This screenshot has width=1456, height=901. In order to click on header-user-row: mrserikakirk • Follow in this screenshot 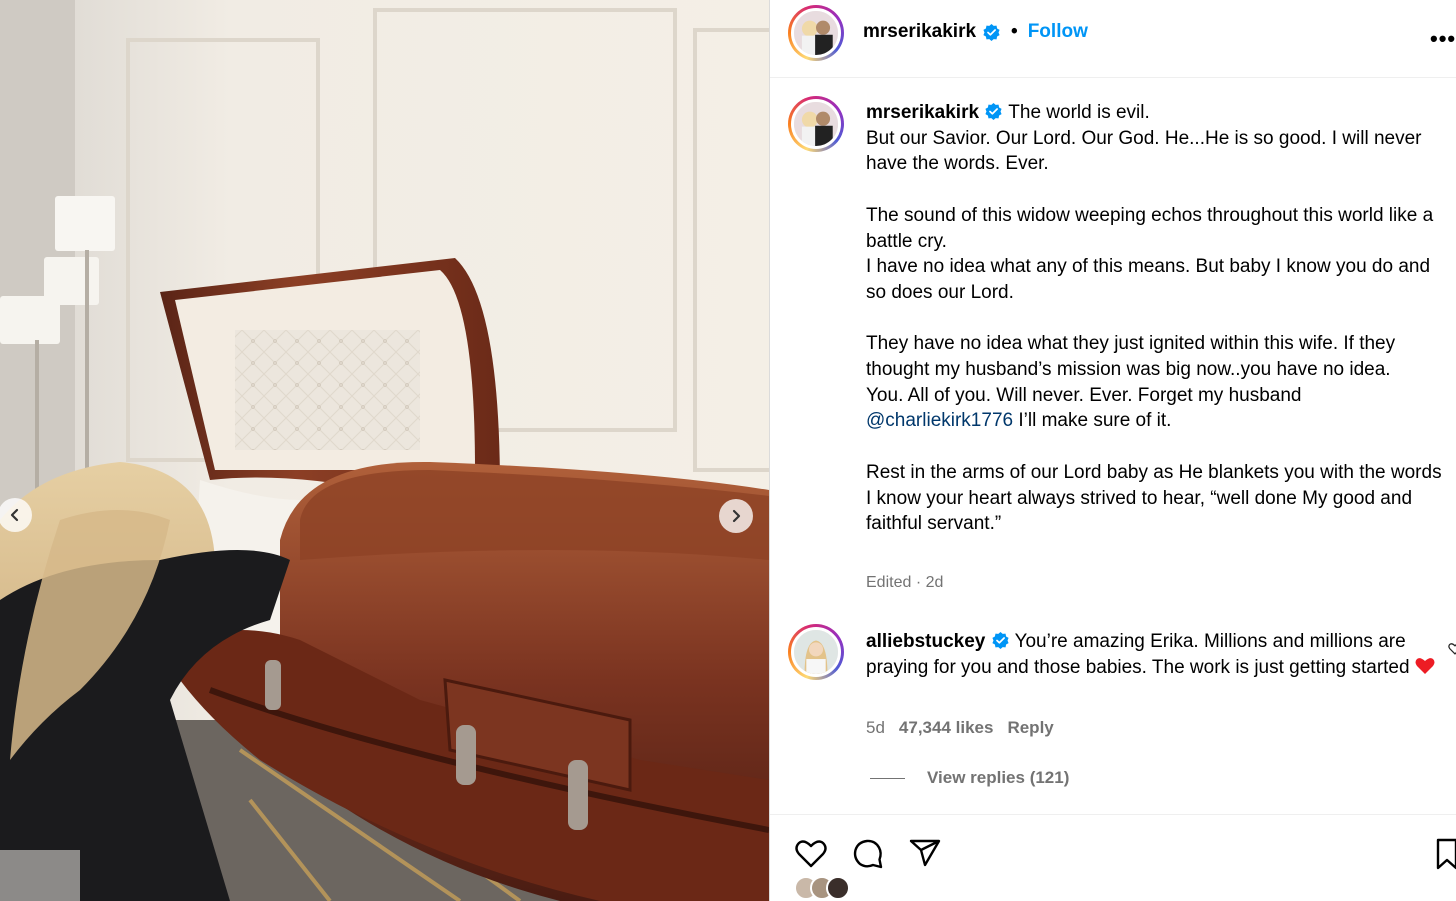, I will do `click(975, 32)`.